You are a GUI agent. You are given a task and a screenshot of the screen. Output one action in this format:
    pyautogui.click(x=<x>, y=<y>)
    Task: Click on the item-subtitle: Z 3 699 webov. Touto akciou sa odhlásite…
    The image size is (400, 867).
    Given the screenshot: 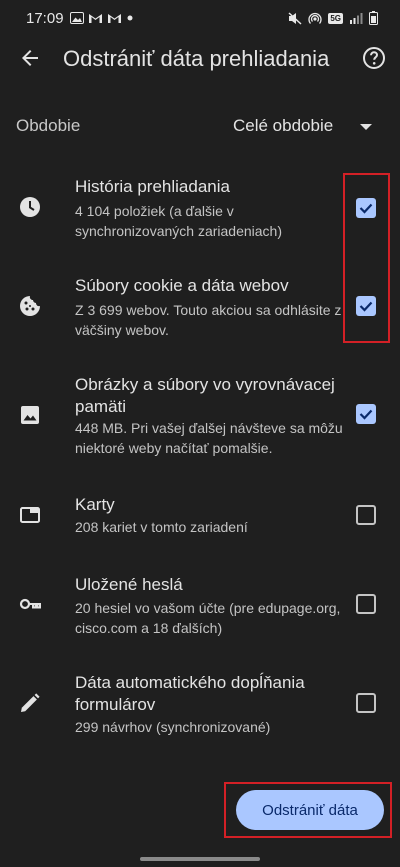 What is the action you would take?
    pyautogui.click(x=208, y=320)
    